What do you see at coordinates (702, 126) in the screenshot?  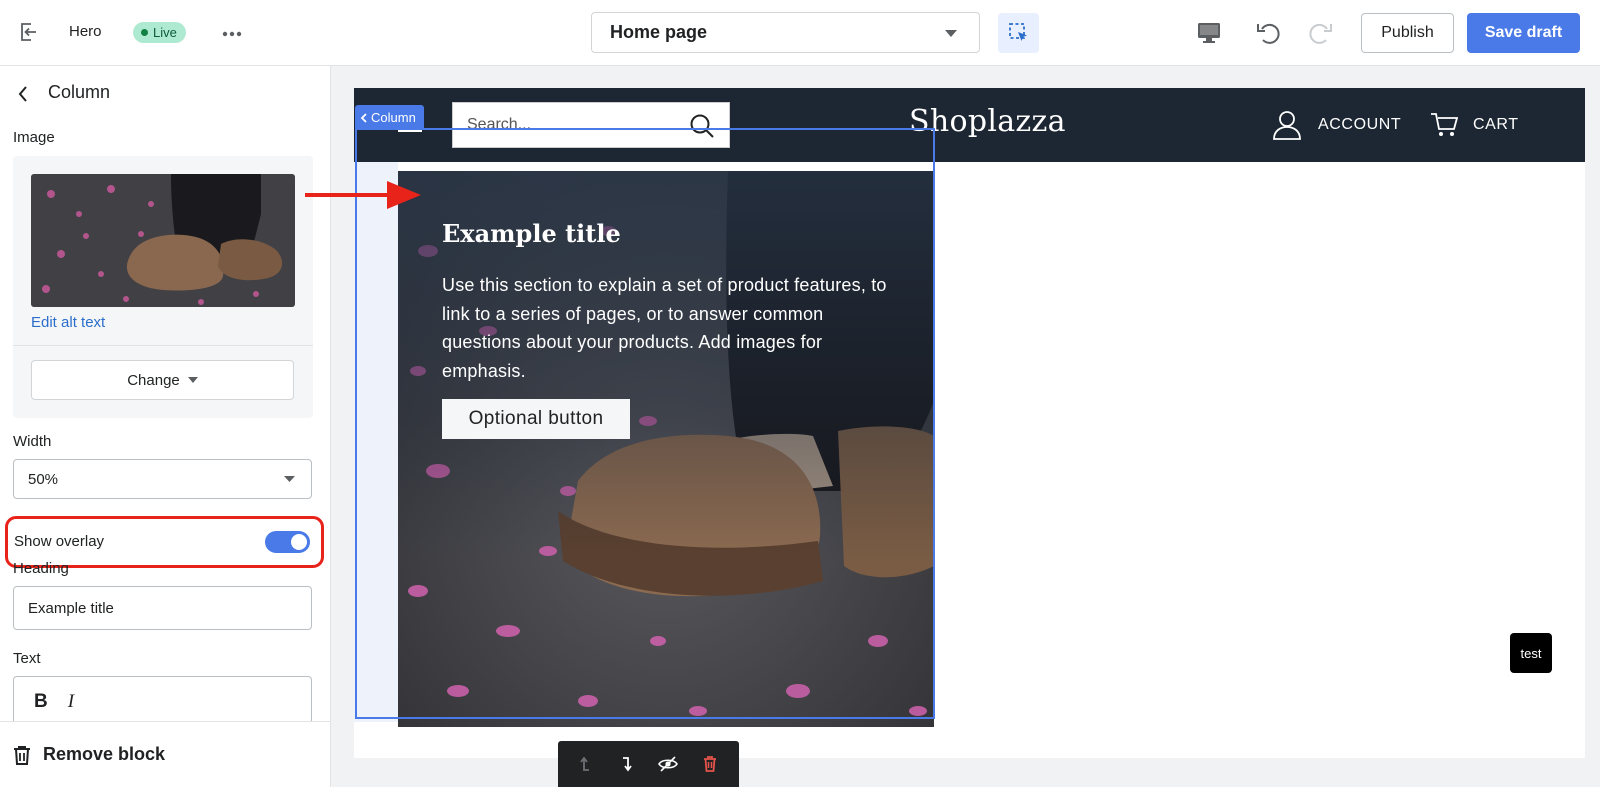 I see `search-icon` at bounding box center [702, 126].